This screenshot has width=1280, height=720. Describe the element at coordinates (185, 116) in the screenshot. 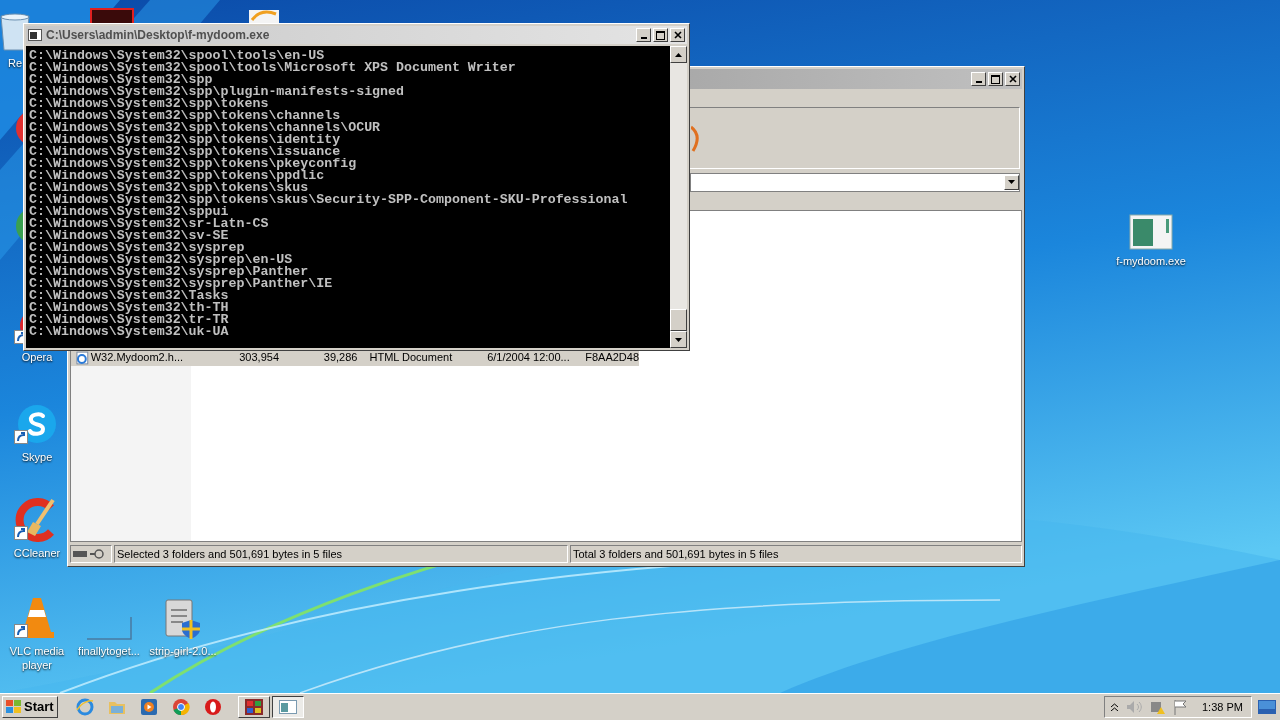

I see `console-line: C:\Windows\System32\spp\tokens\channels` at that location.